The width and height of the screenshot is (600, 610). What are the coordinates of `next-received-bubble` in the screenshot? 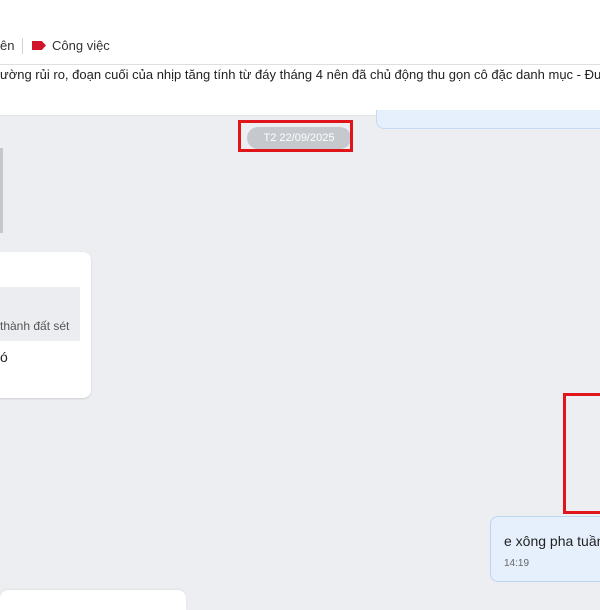 It's located at (93, 600).